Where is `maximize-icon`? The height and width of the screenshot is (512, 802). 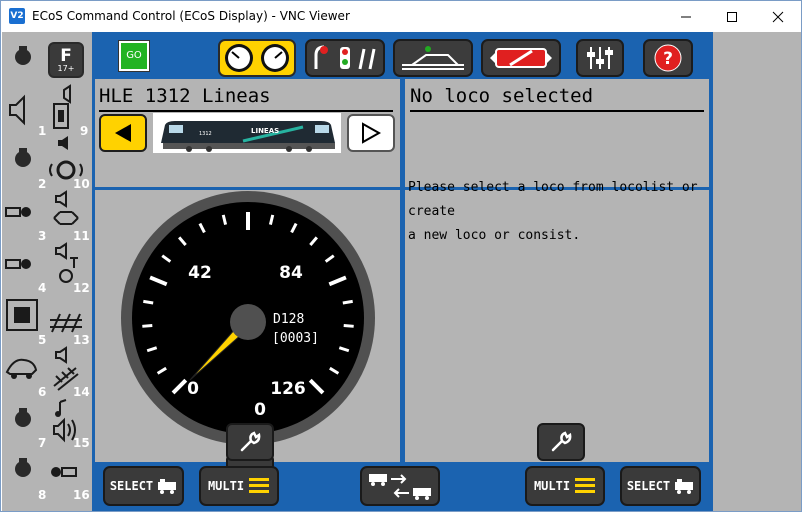
maximize-icon is located at coordinates (732, 16).